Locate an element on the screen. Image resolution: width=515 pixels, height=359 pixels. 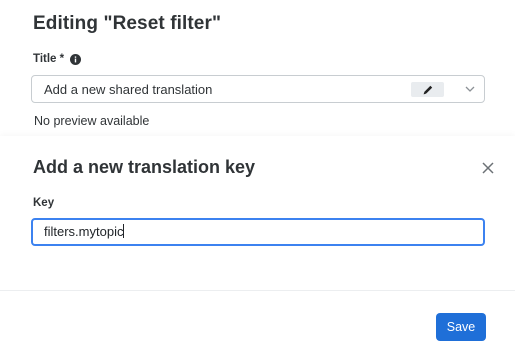
edit-translation-button is located at coordinates (427, 89).